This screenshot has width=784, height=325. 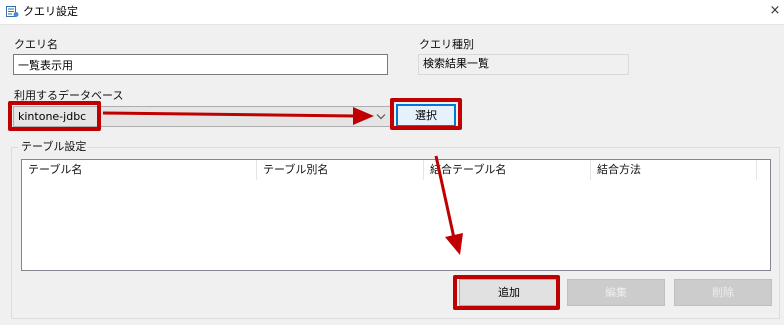 What do you see at coordinates (36, 44) in the screenshot?
I see `query-name-label: クエリ名` at bounding box center [36, 44].